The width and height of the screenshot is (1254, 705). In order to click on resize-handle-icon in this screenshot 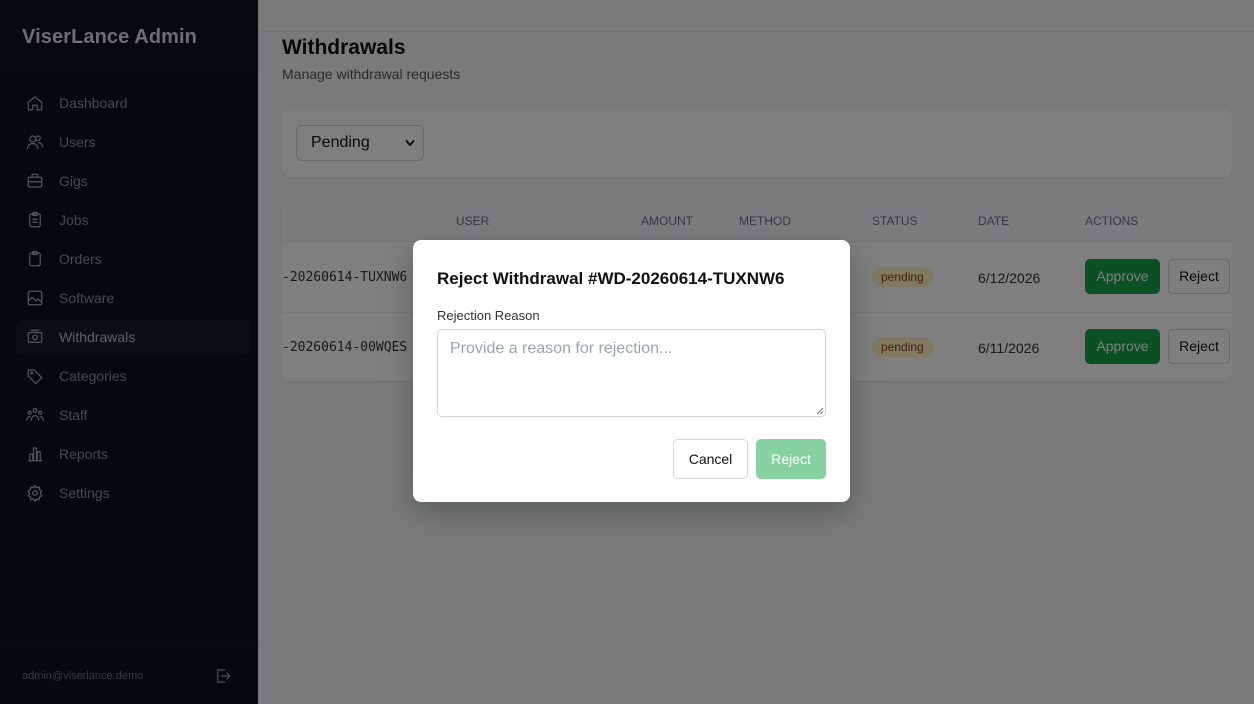, I will do `click(820, 411)`.